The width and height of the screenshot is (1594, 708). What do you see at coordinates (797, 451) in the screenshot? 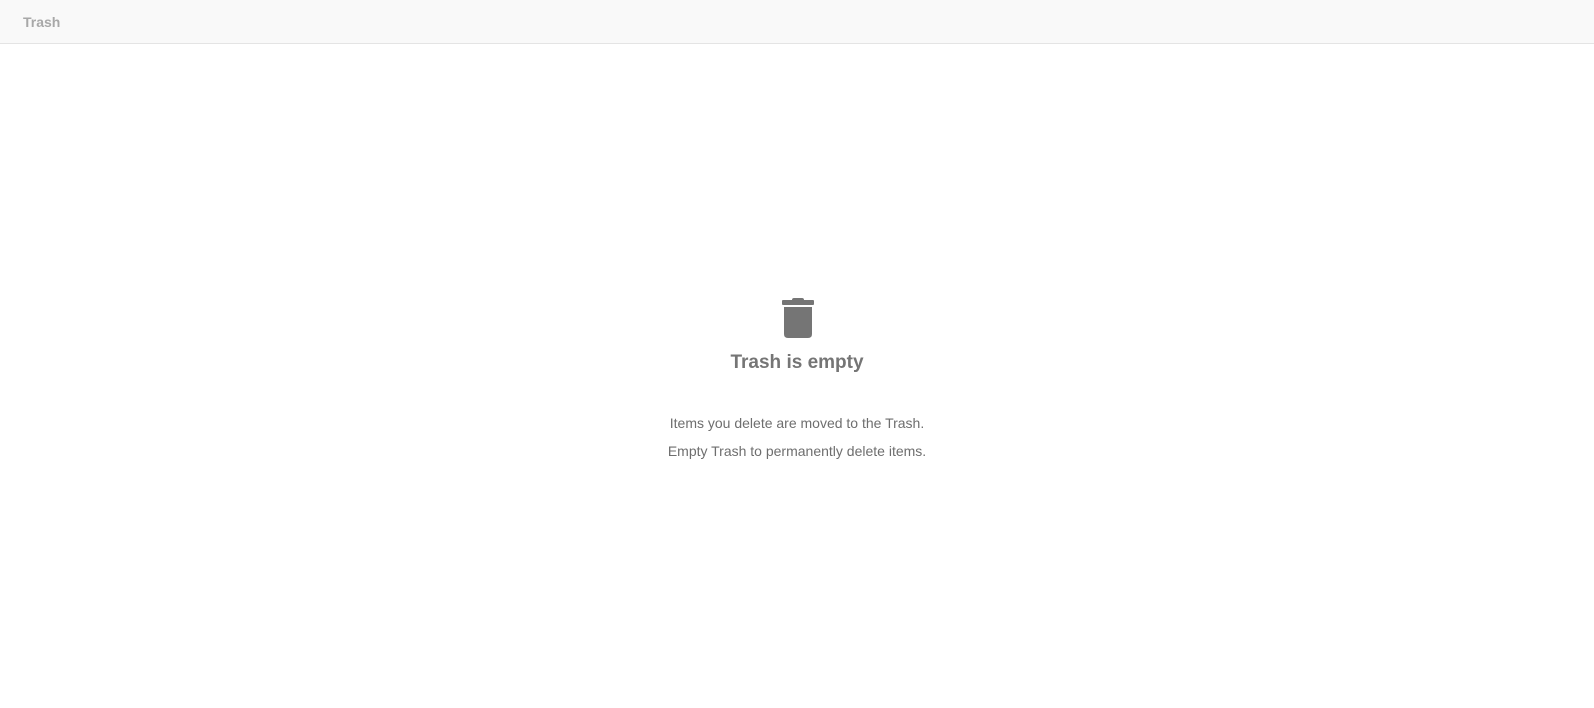
I see `empty-state-description-line-2: Empty Trash to permanently delete items.` at bounding box center [797, 451].